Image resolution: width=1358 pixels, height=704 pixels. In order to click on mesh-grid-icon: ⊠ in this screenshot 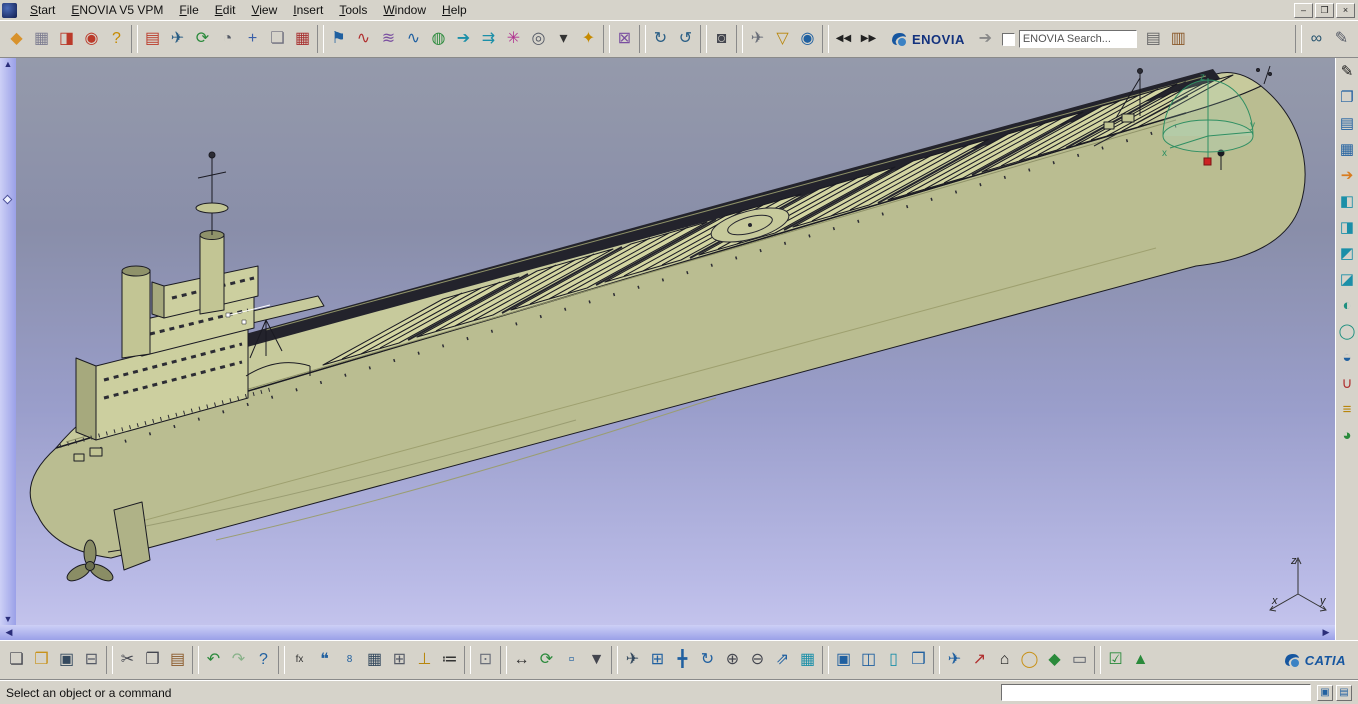, I will do `click(624, 39)`.